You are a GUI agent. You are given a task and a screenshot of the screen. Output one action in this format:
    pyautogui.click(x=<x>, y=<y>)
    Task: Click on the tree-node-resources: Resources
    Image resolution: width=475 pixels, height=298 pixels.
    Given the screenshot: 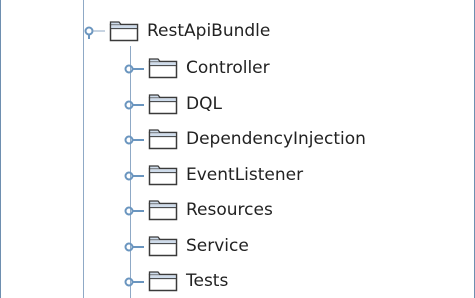 What is the action you would take?
    pyautogui.click(x=197, y=210)
    